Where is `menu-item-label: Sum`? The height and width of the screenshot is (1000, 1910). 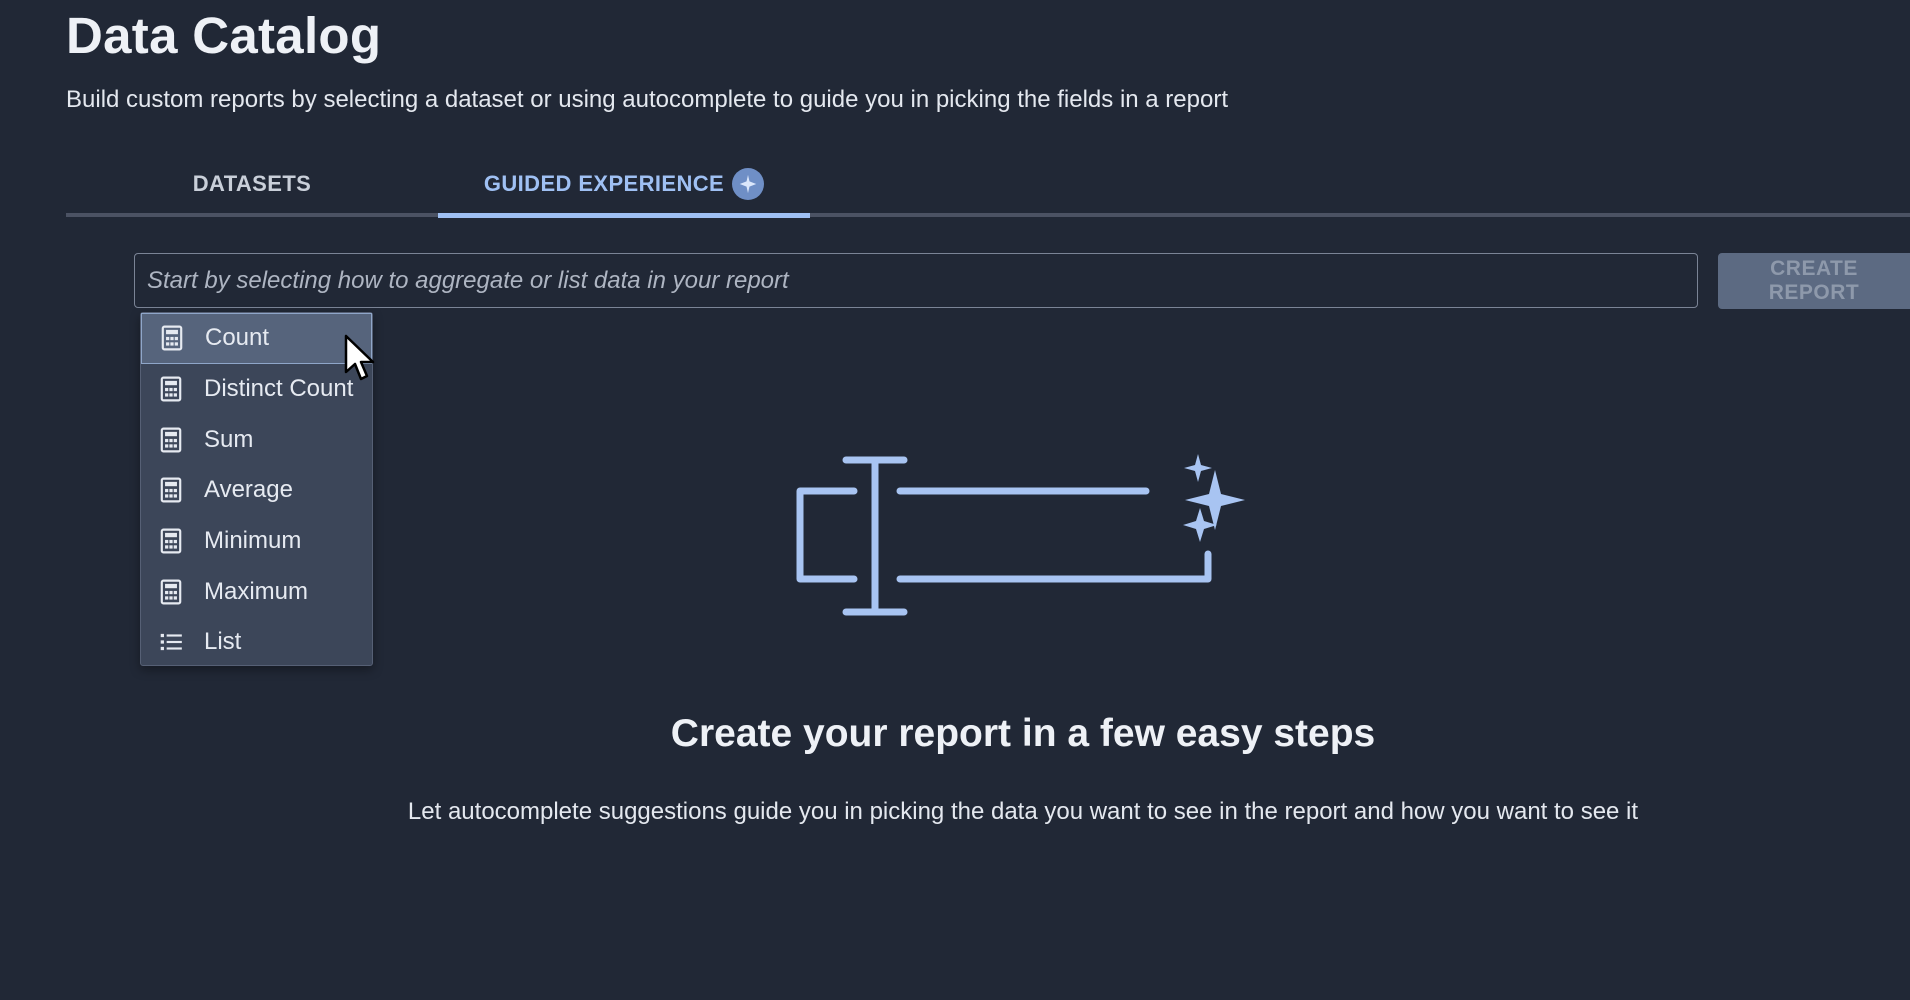 menu-item-label: Sum is located at coordinates (229, 439).